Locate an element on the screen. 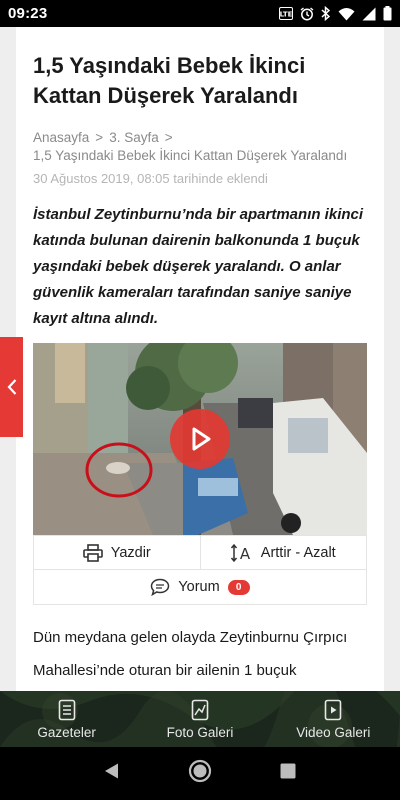  video-play-button is located at coordinates (200, 439).